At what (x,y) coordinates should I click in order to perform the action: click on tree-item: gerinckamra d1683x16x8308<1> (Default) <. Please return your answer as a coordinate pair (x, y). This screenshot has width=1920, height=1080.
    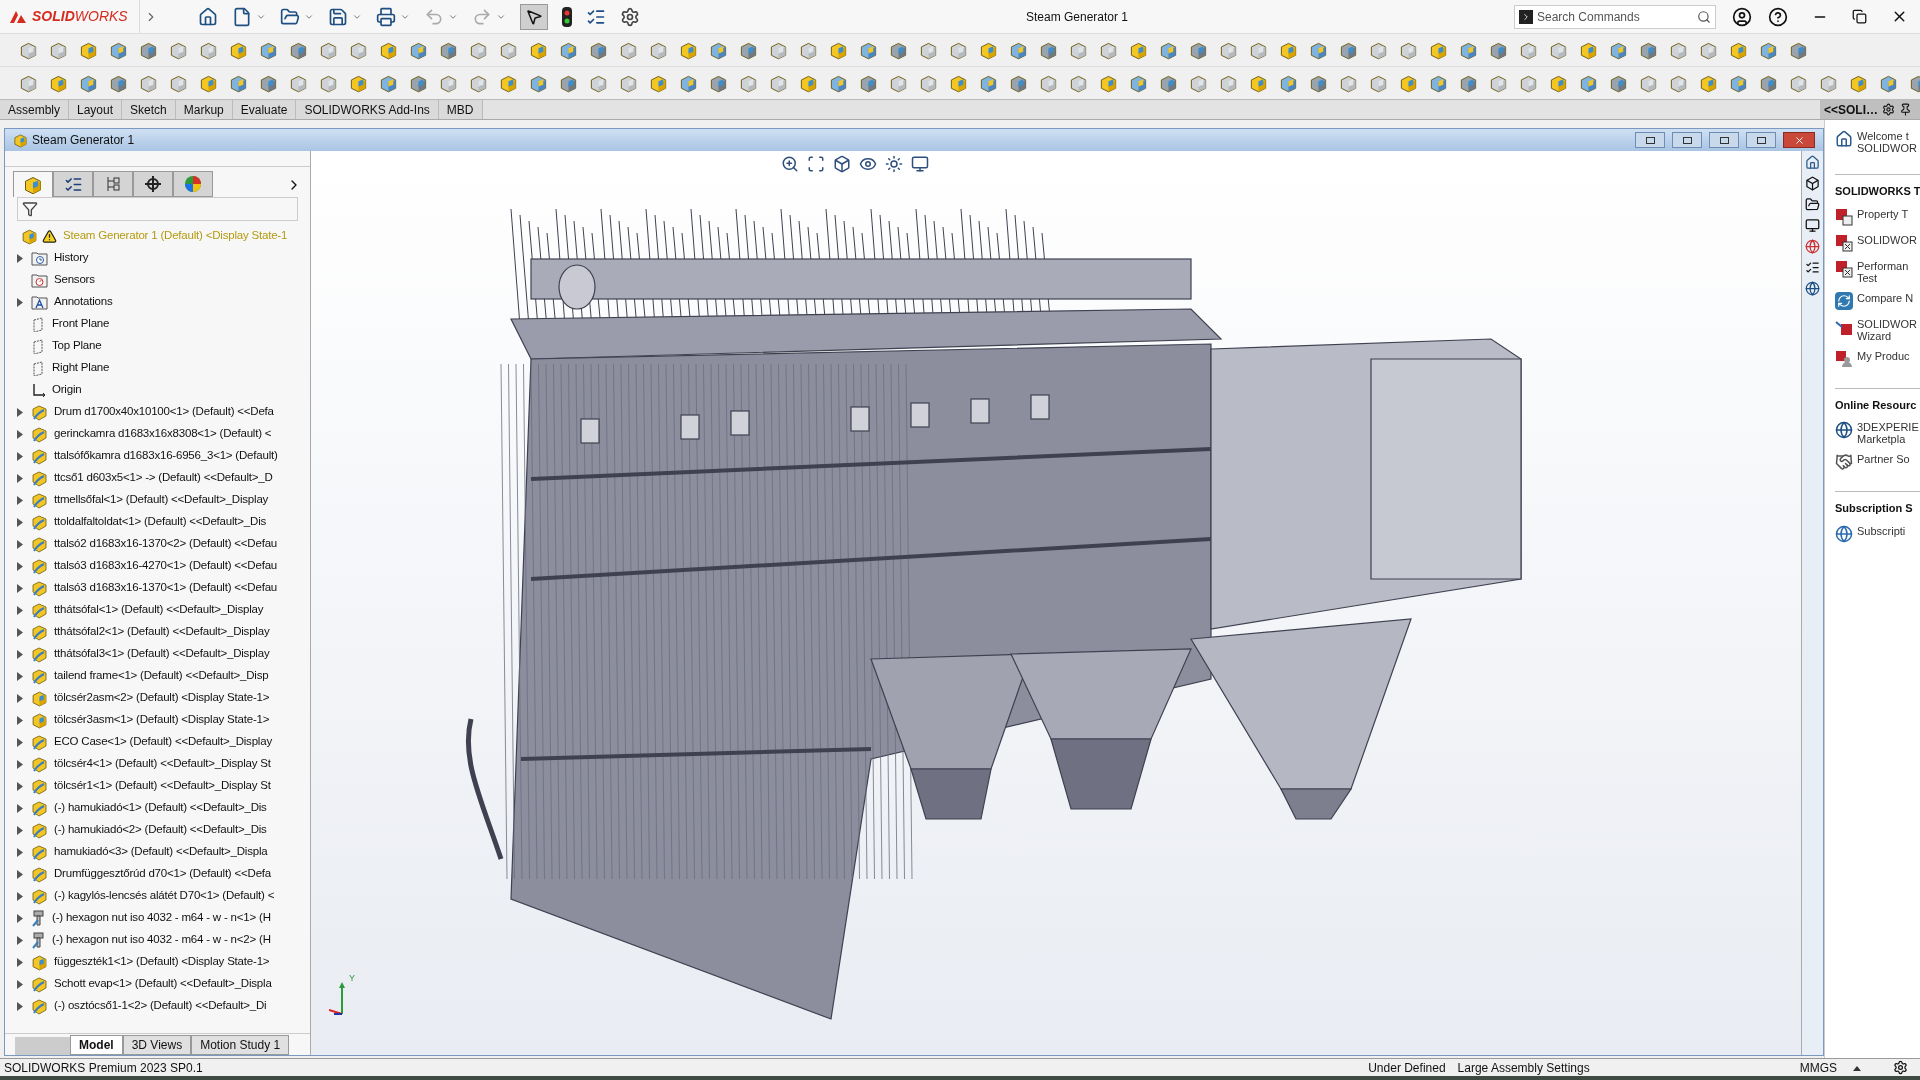
    Looking at the image, I should click on (162, 434).